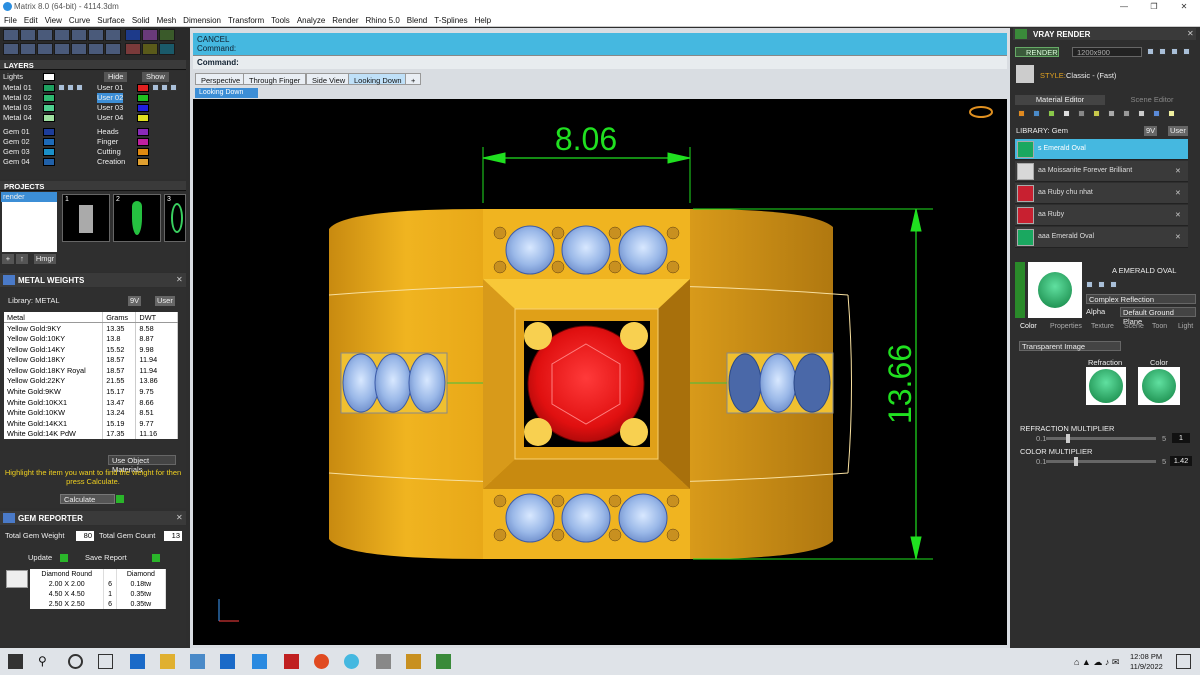 Image resolution: width=1200 pixels, height=675 pixels. What do you see at coordinates (107, 142) in the screenshot?
I see `layer-finger: Finger` at bounding box center [107, 142].